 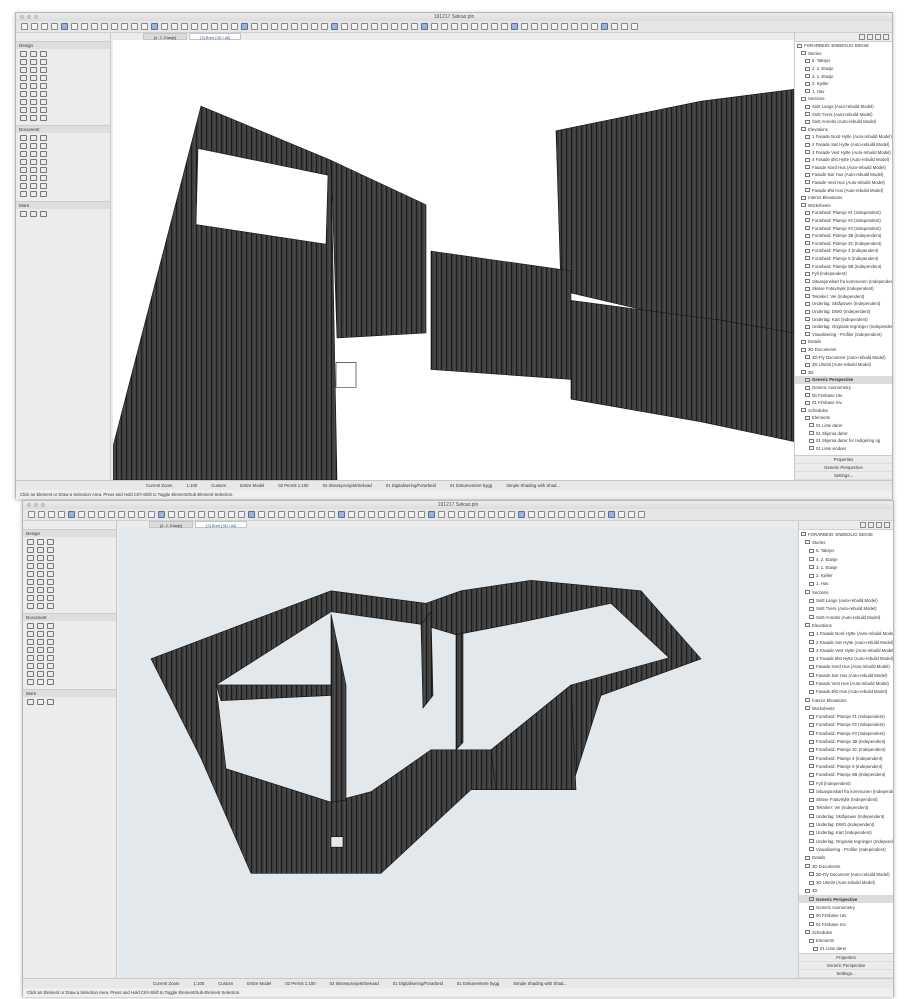 What do you see at coordinates (843, 411) in the screenshot?
I see `navigator-item: Schedules` at bounding box center [843, 411].